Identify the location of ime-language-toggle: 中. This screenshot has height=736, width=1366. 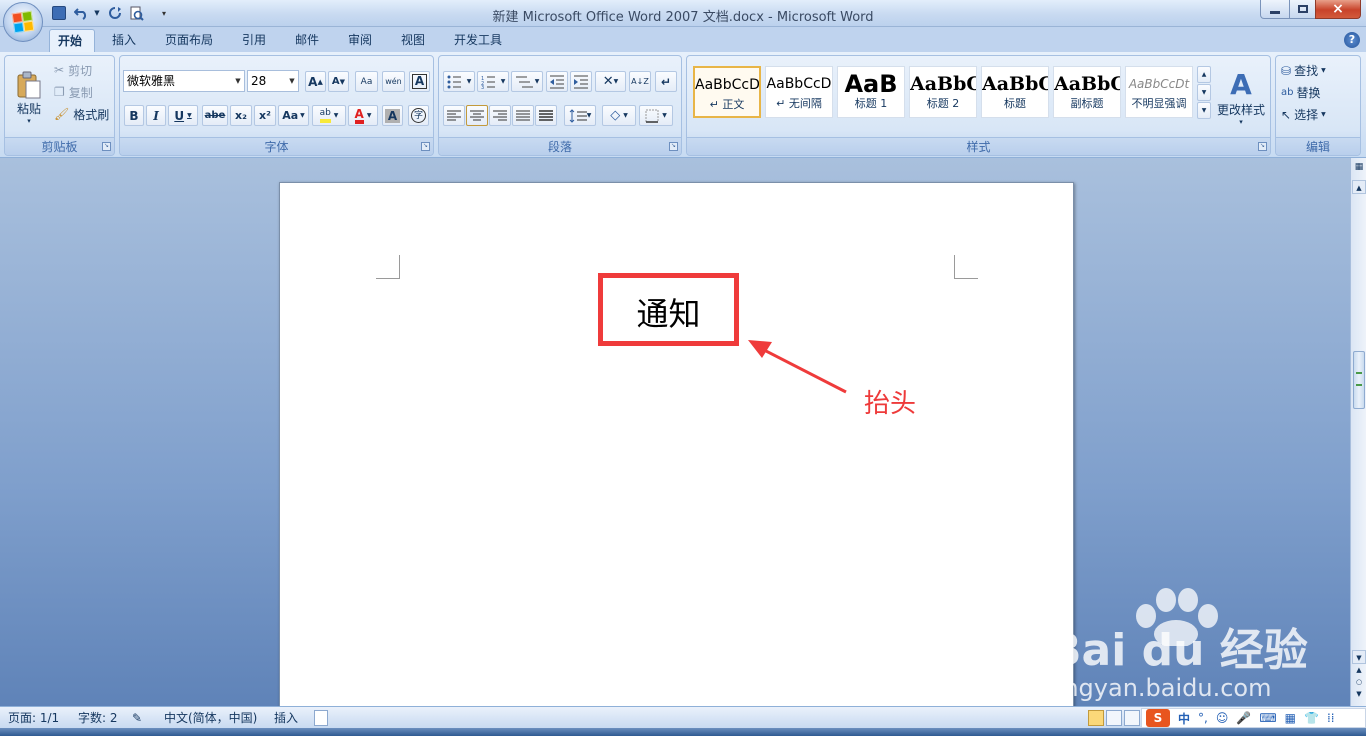
(1184, 718).